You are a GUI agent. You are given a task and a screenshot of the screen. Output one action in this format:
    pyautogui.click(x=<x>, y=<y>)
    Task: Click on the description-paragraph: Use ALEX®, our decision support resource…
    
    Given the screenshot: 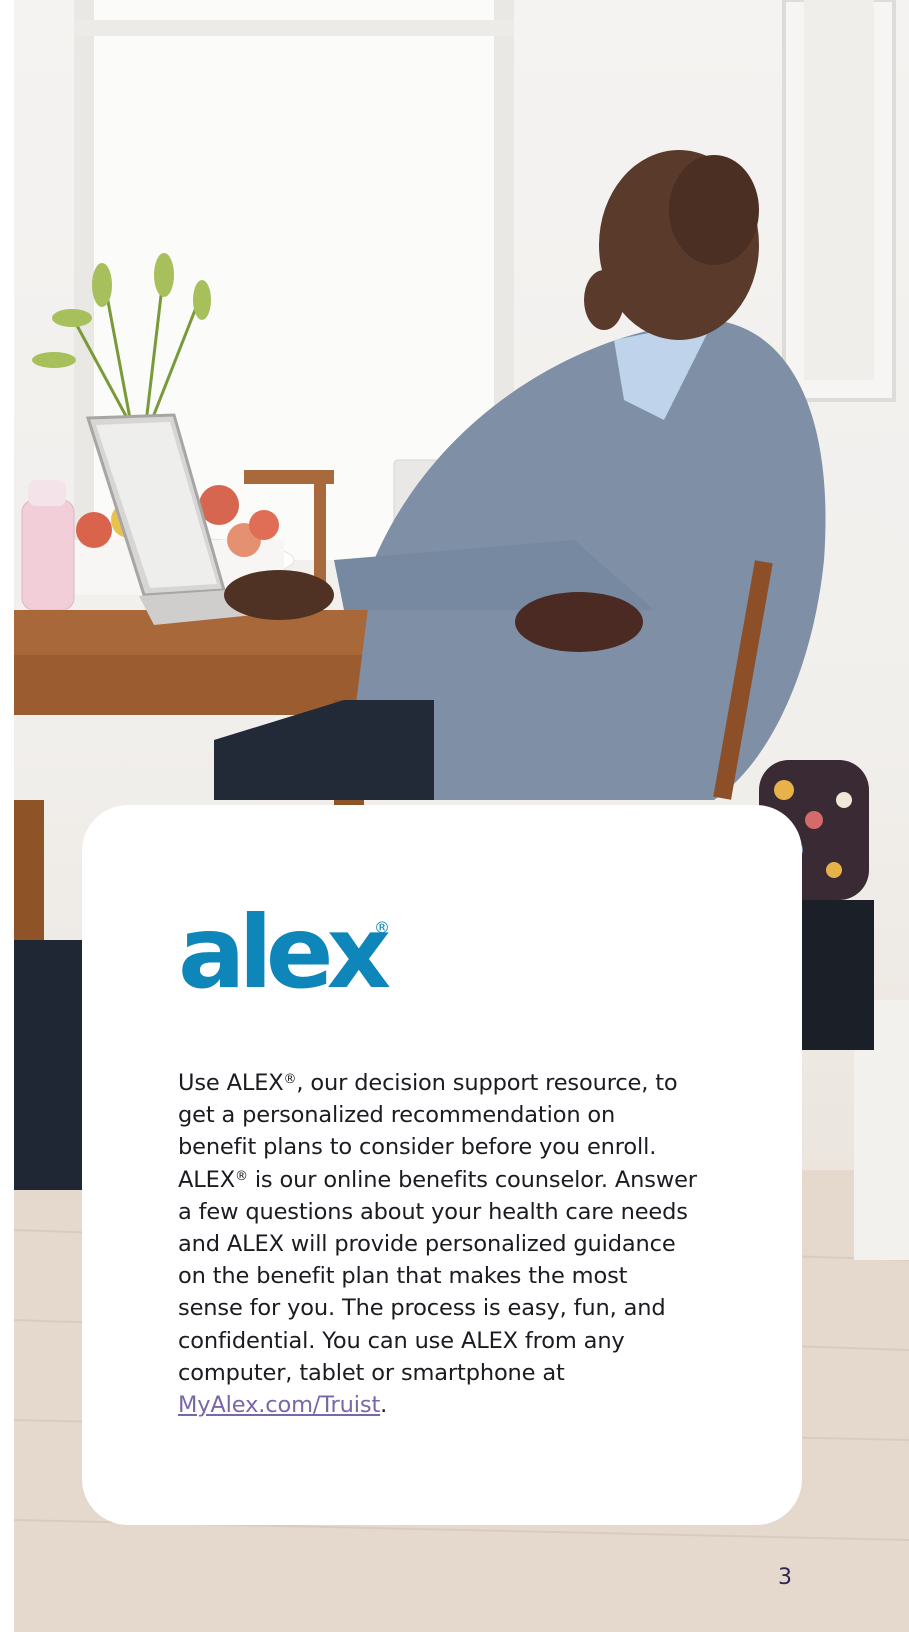 What is the action you would take?
    pyautogui.click(x=438, y=1244)
    